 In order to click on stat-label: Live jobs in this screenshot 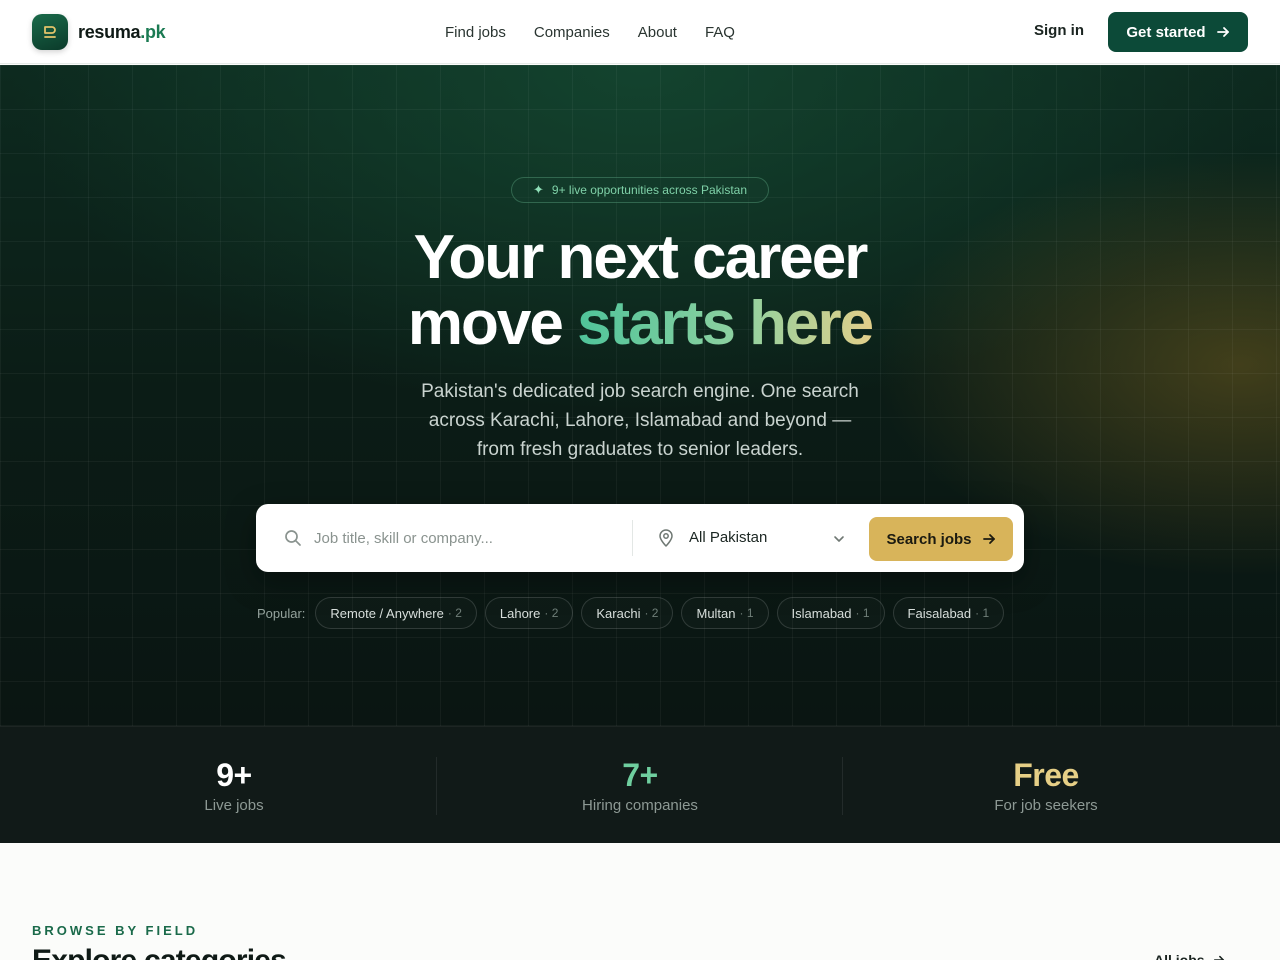, I will do `click(234, 805)`.